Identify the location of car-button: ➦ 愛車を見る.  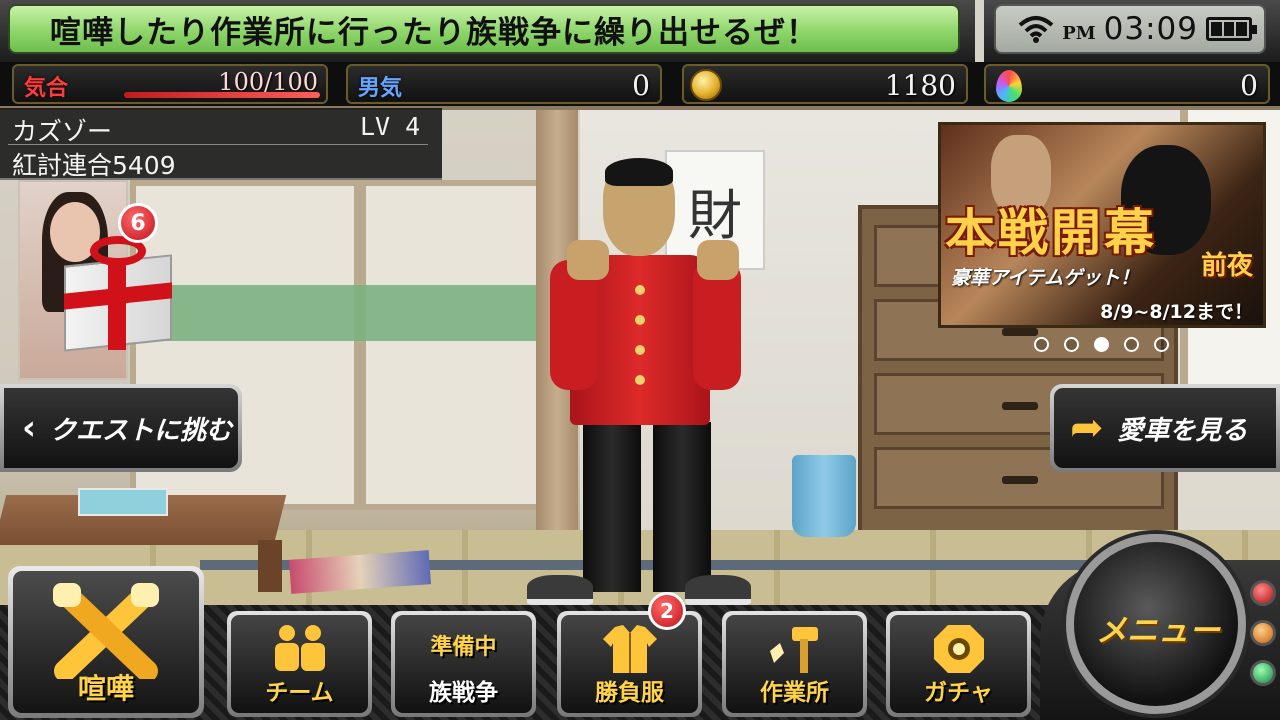
(1165, 428).